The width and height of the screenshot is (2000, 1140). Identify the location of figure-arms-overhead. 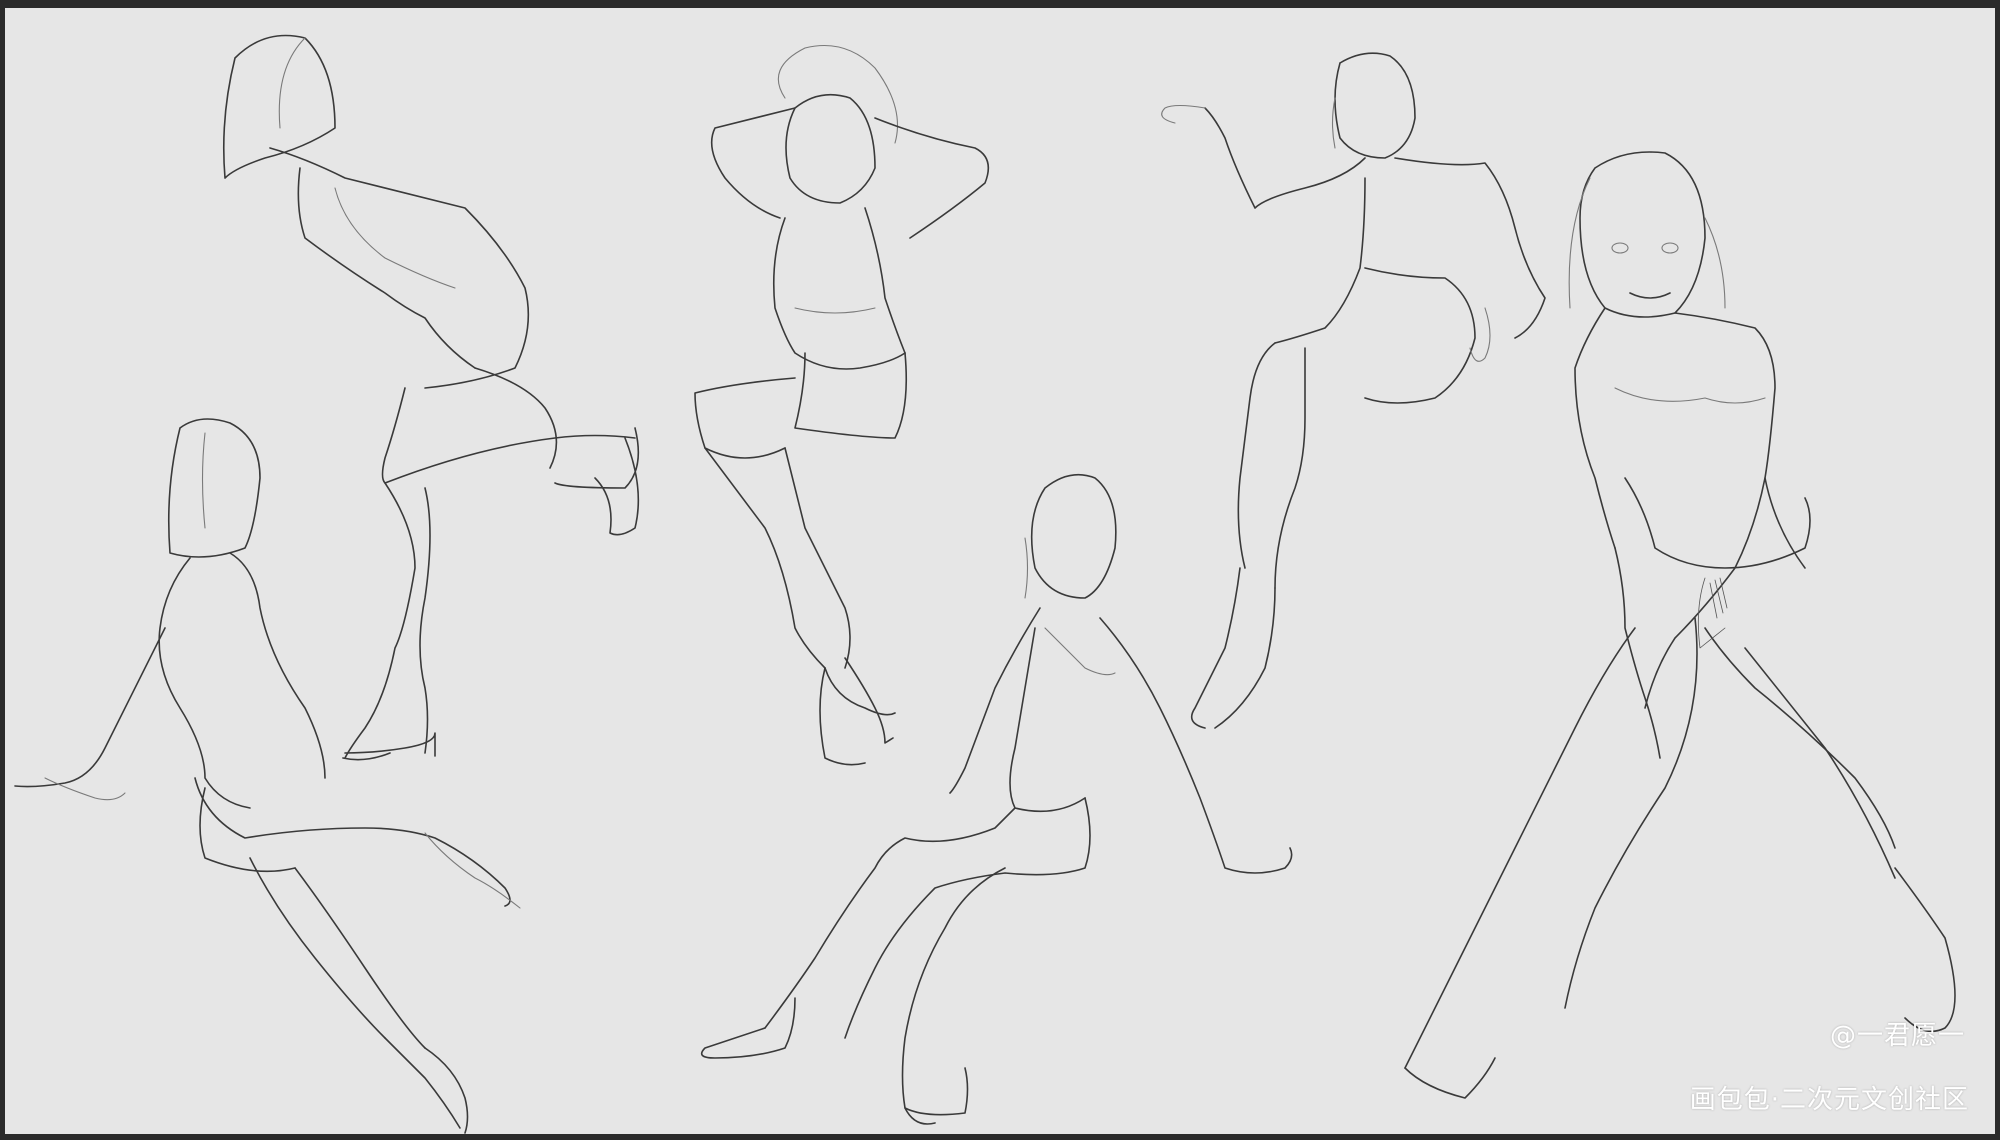
(842, 405).